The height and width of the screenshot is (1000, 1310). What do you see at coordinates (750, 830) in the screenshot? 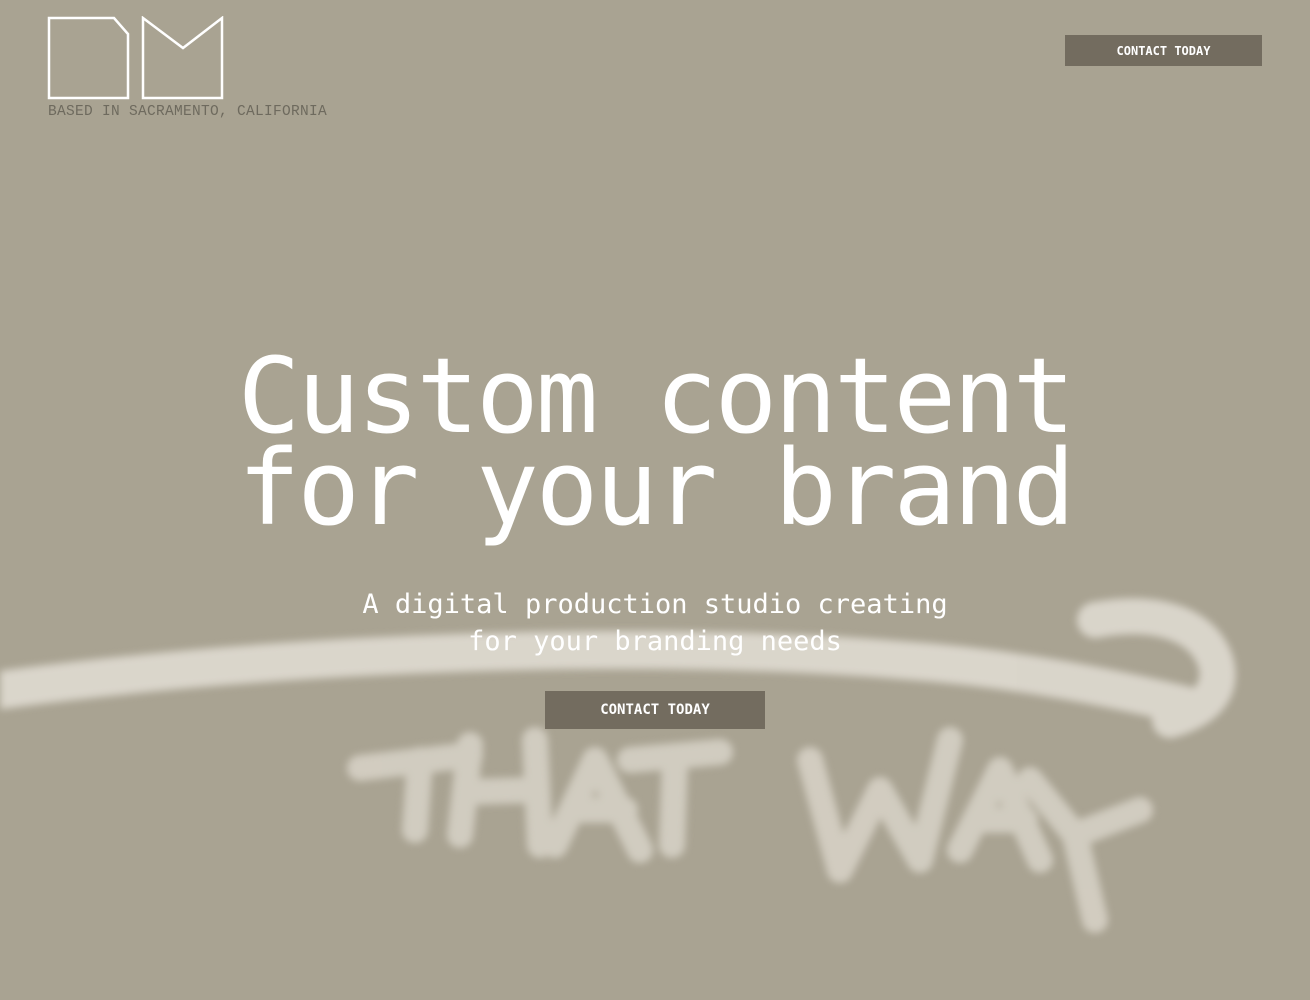
I see `graffiti-text-that-way` at bounding box center [750, 830].